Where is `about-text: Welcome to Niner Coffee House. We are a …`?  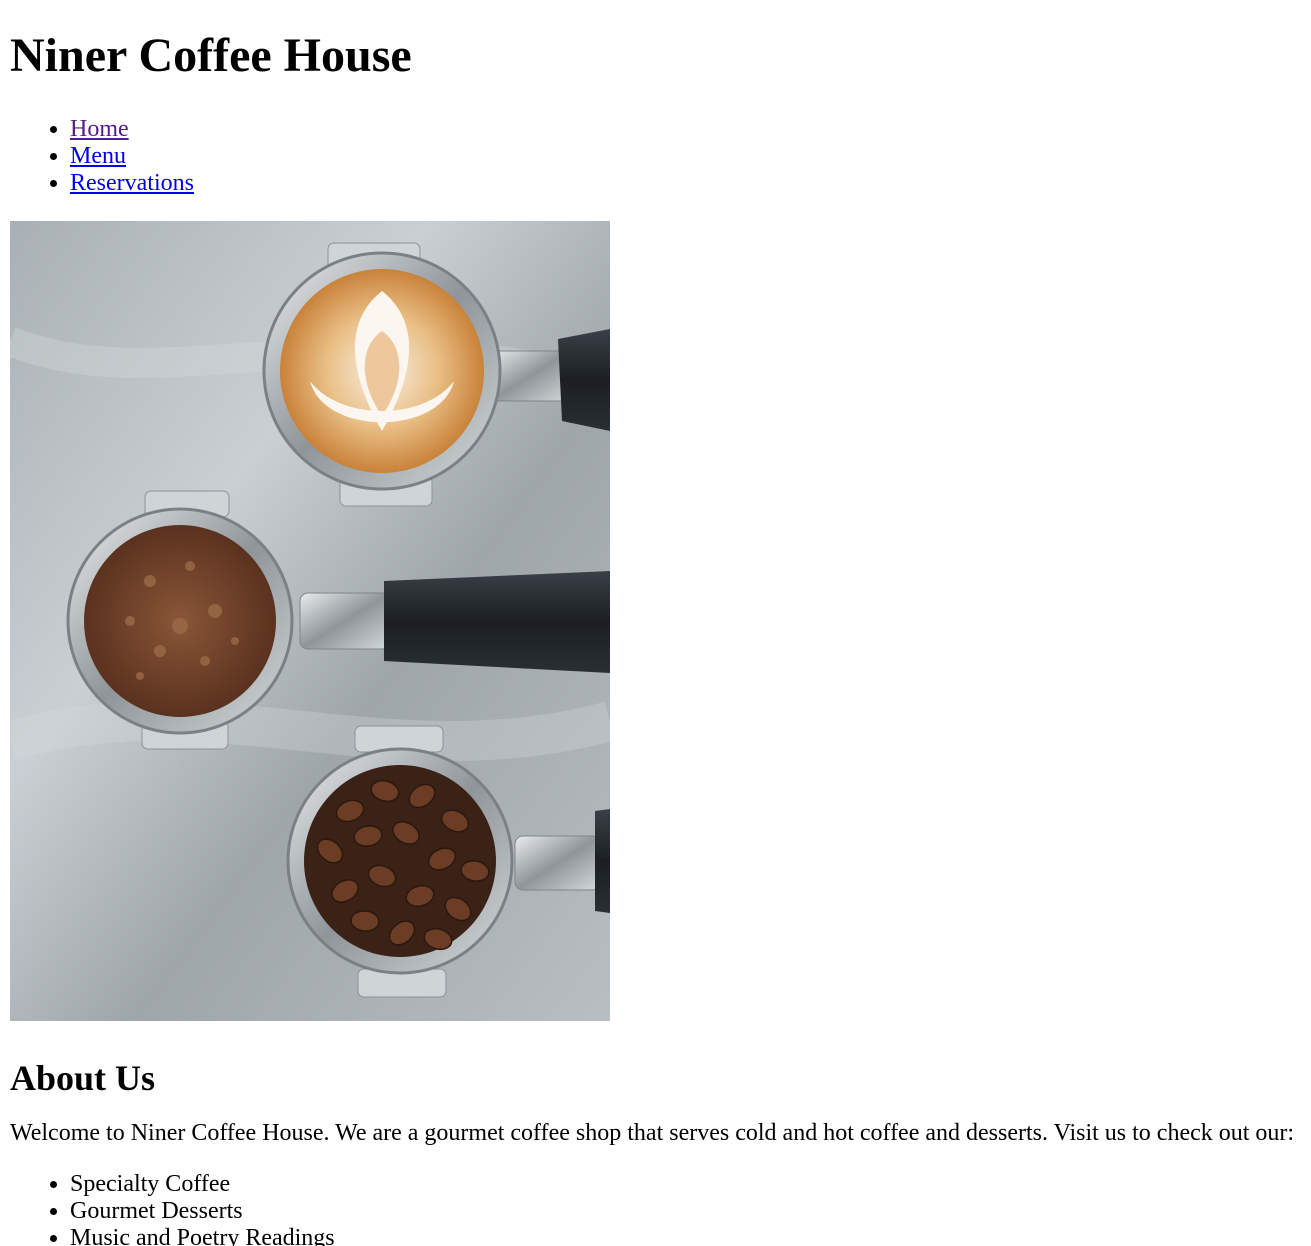
about-text: Welcome to Niner Coffee House. We are a … is located at coordinates (652, 1133).